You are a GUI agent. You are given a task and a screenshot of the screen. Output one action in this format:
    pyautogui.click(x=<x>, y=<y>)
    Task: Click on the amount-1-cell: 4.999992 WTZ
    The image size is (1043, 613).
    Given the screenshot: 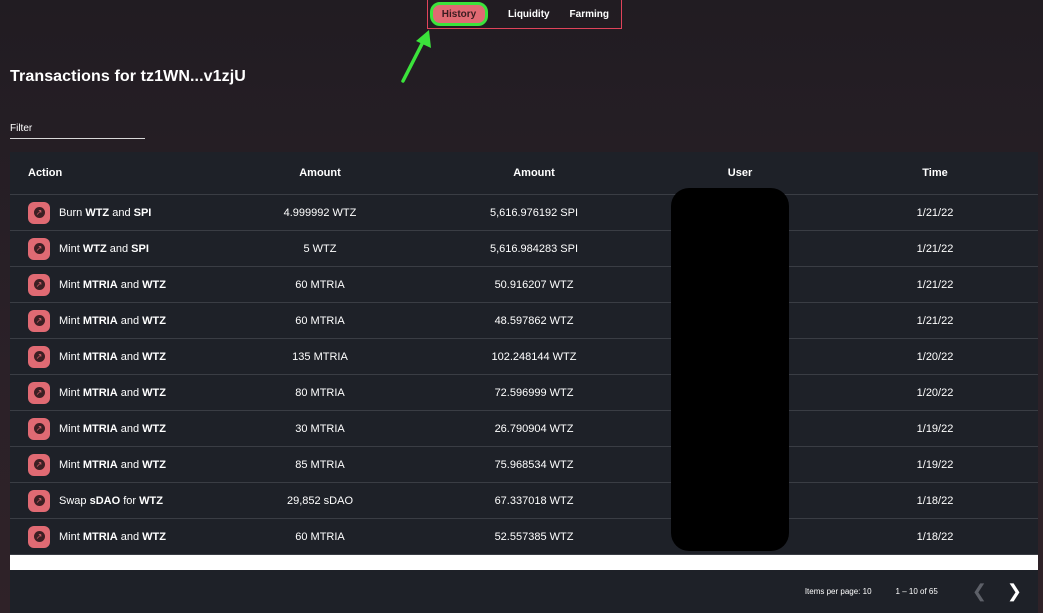 What is the action you would take?
    pyautogui.click(x=320, y=212)
    